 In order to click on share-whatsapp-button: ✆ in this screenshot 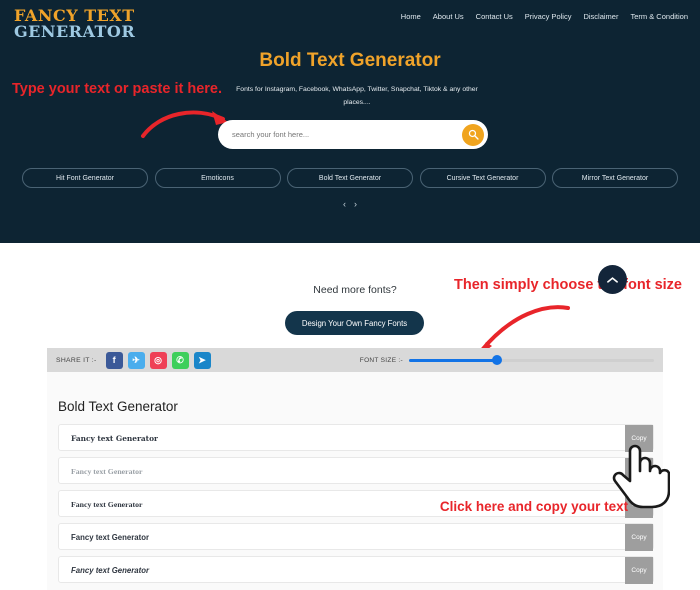, I will do `click(180, 360)`.